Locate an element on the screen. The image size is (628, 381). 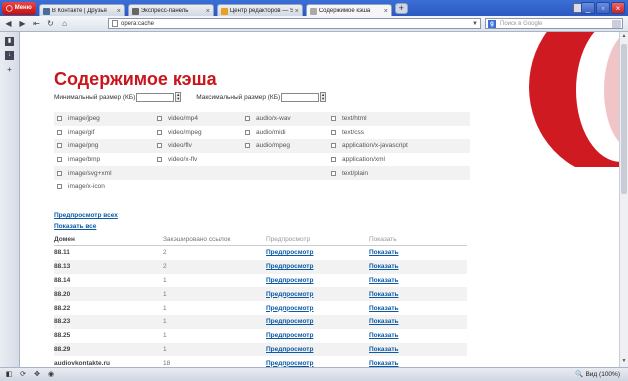
scroll-up-icon: ▲ is located at coordinates (624, 37).